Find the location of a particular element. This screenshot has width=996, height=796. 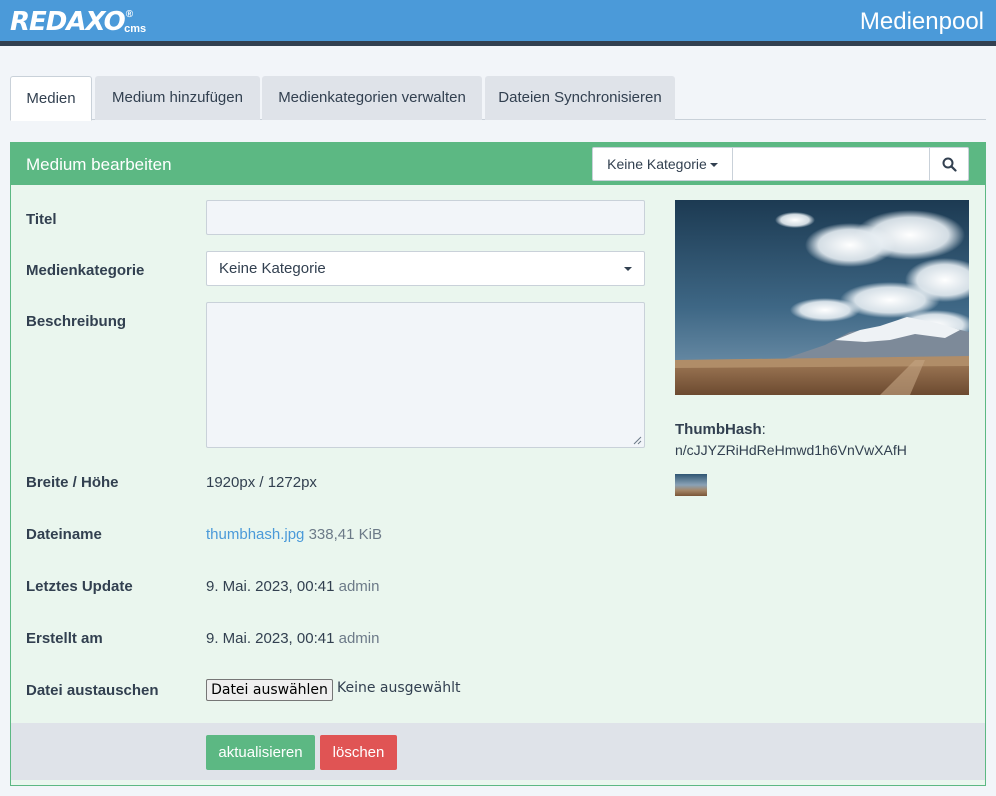

file-status: Keine ausgewählt is located at coordinates (399, 688).